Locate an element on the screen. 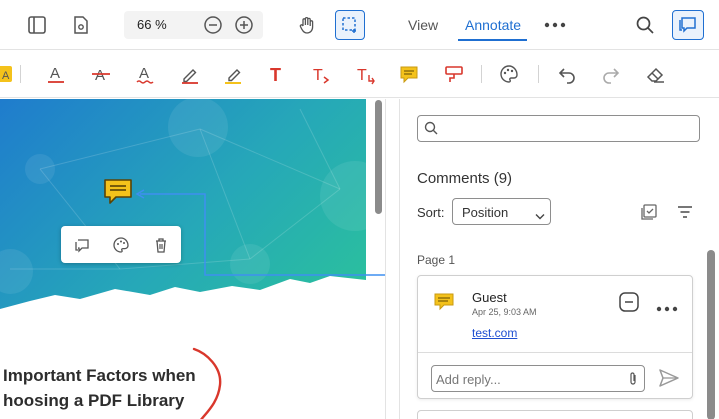 The image size is (719, 419). comments-count: (9) is located at coordinates (503, 178).